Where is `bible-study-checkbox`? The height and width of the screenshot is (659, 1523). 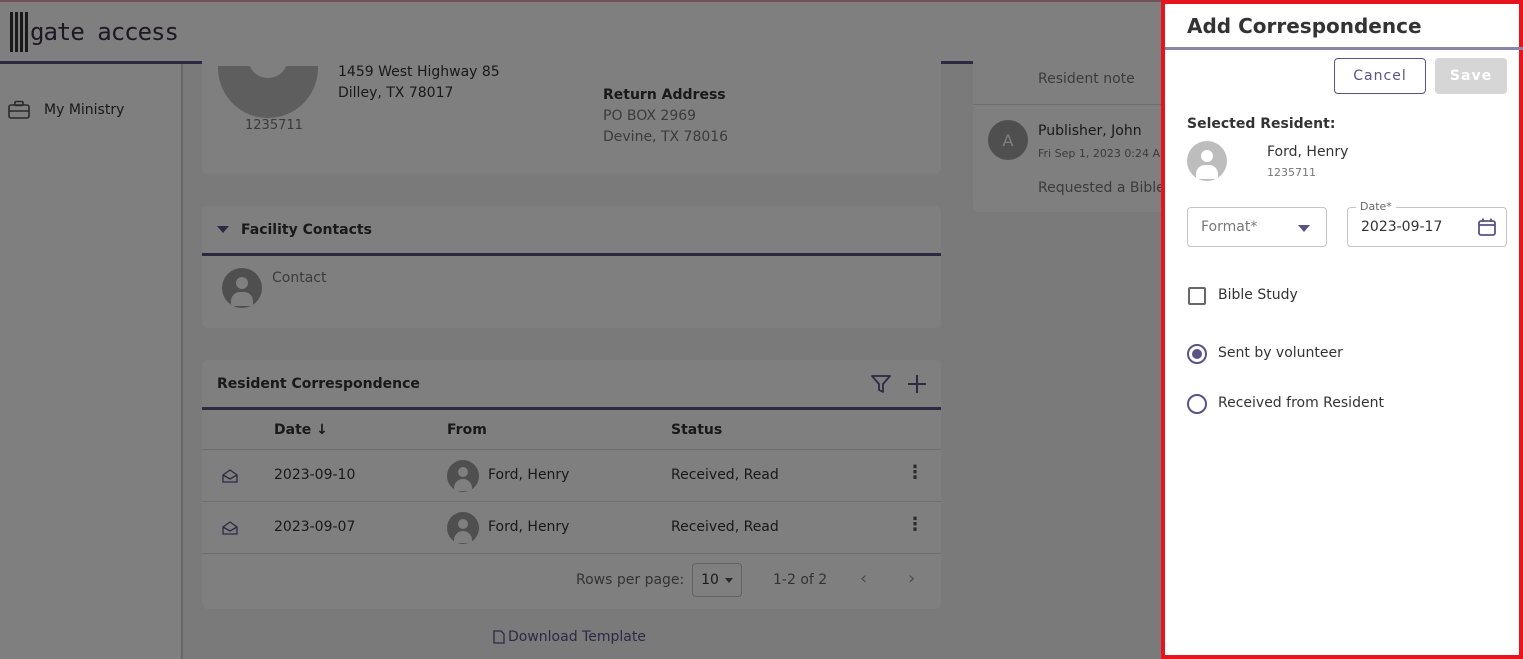
bible-study-checkbox is located at coordinates (1197, 296).